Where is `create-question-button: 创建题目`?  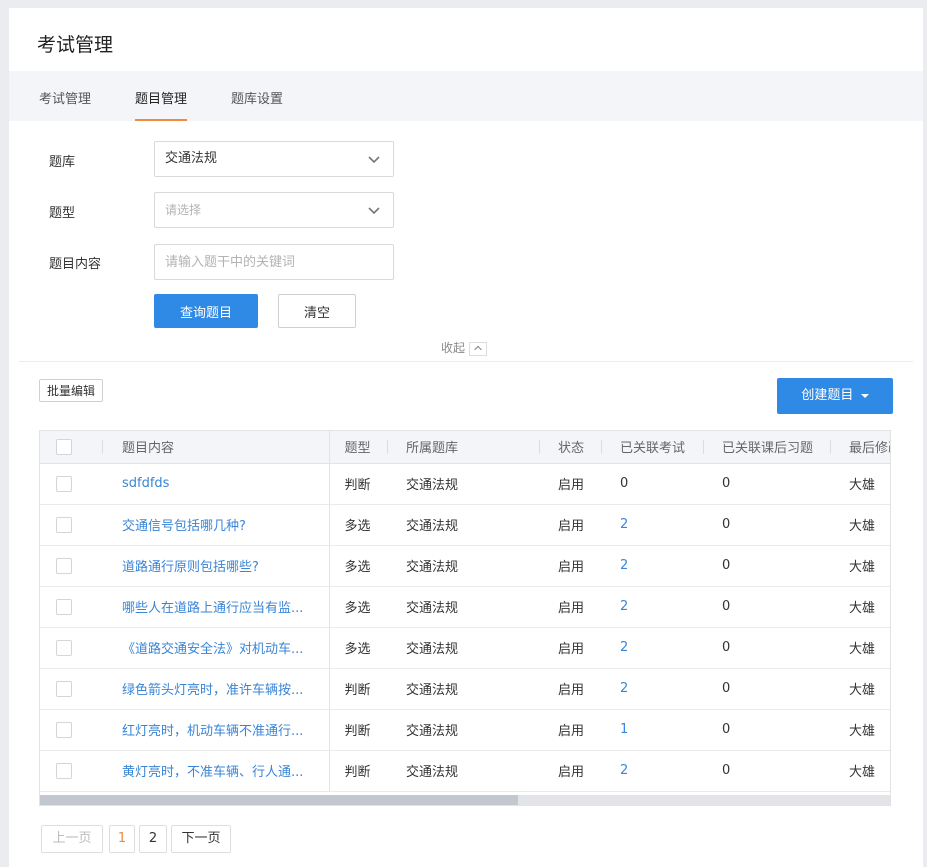 create-question-button: 创建题目 is located at coordinates (835, 396).